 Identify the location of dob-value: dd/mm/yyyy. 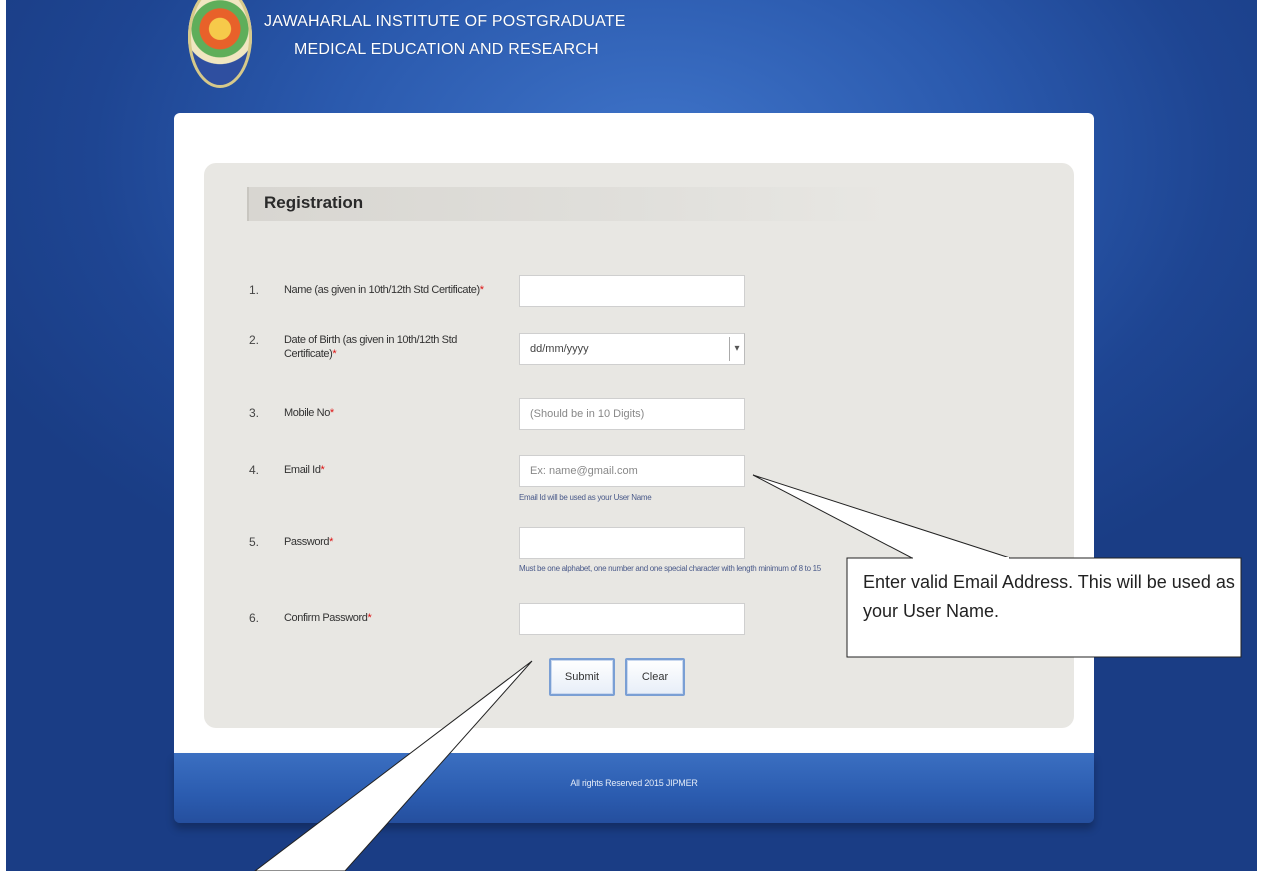
(559, 349).